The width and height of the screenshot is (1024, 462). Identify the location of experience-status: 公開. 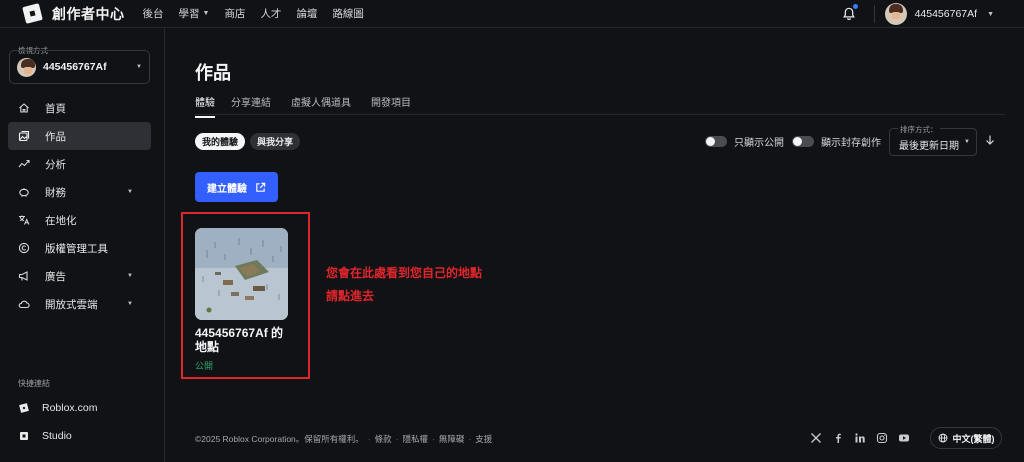
(204, 366).